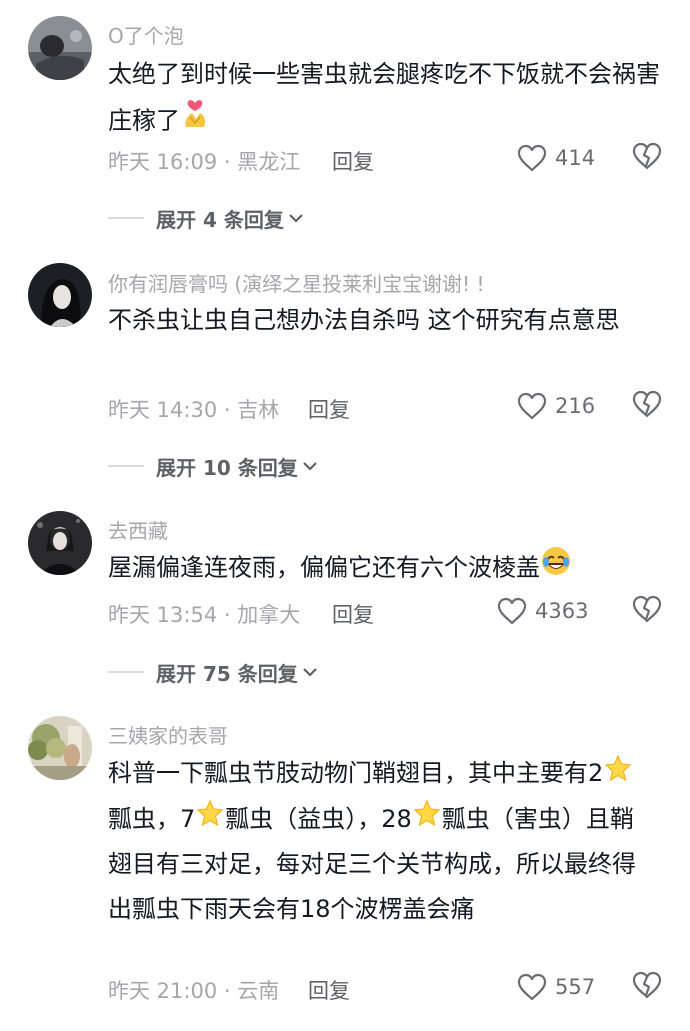  I want to click on comment-text-part: 瓢虫，7, so click(152, 818).